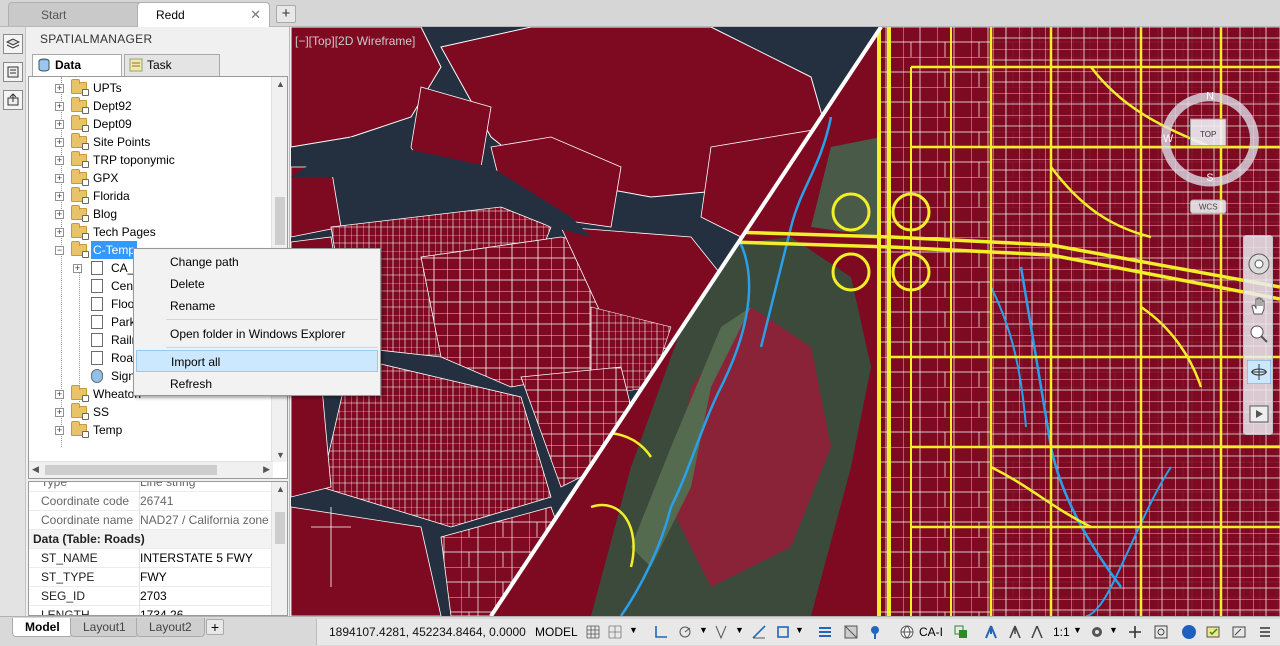 Image resolution: width=1280 pixels, height=646 pixels. What do you see at coordinates (1061, 632) in the screenshot?
I see `scale-readout: 1:1` at bounding box center [1061, 632].